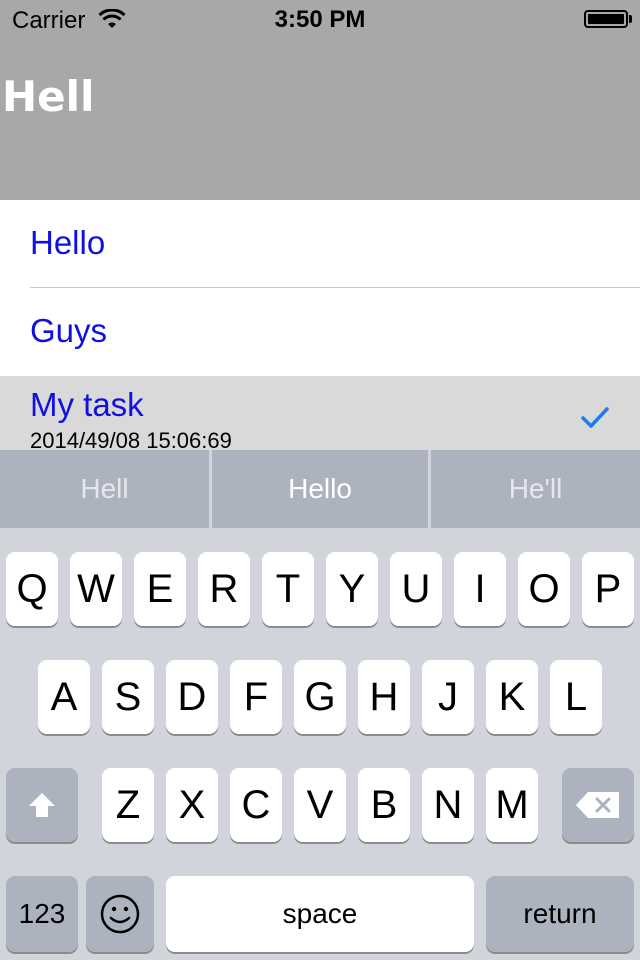 The width and height of the screenshot is (640, 960). Describe the element at coordinates (104, 489) in the screenshot. I see `suggestion-hell: Hell` at that location.